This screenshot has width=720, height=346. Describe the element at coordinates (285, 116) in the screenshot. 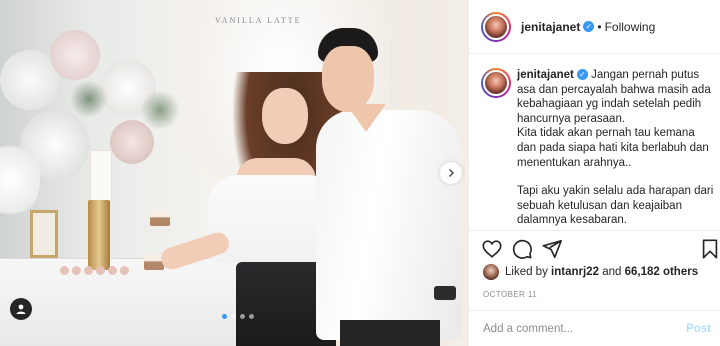

I see `woman-face` at that location.